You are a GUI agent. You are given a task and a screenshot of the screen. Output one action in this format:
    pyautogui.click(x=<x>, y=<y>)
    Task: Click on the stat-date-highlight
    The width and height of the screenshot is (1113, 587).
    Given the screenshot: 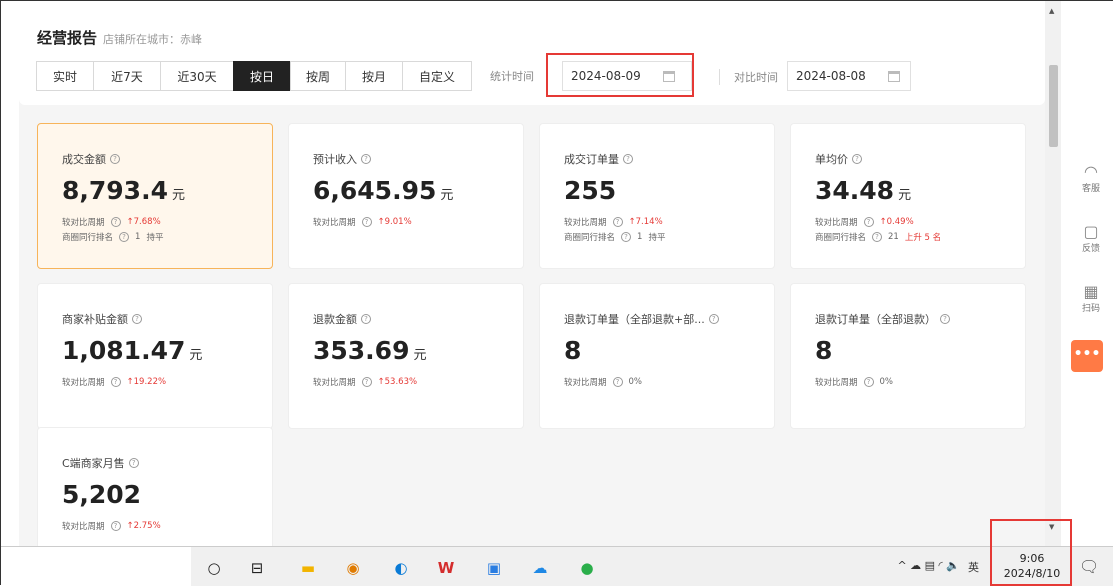 What is the action you would take?
    pyautogui.click(x=620, y=75)
    